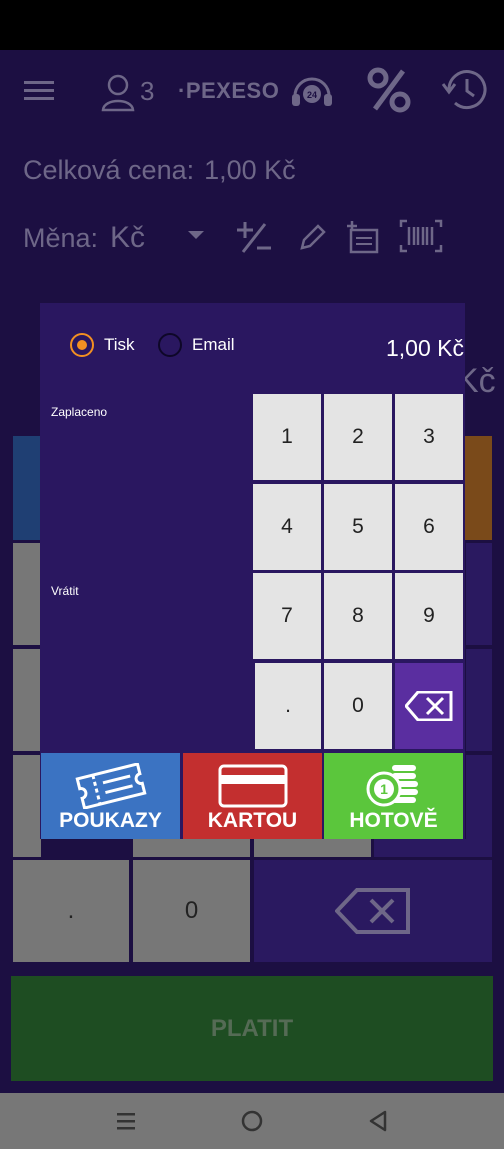 The image size is (504, 1149). Describe the element at coordinates (82, 345) in the screenshot. I see `radio-checked-icon` at that location.